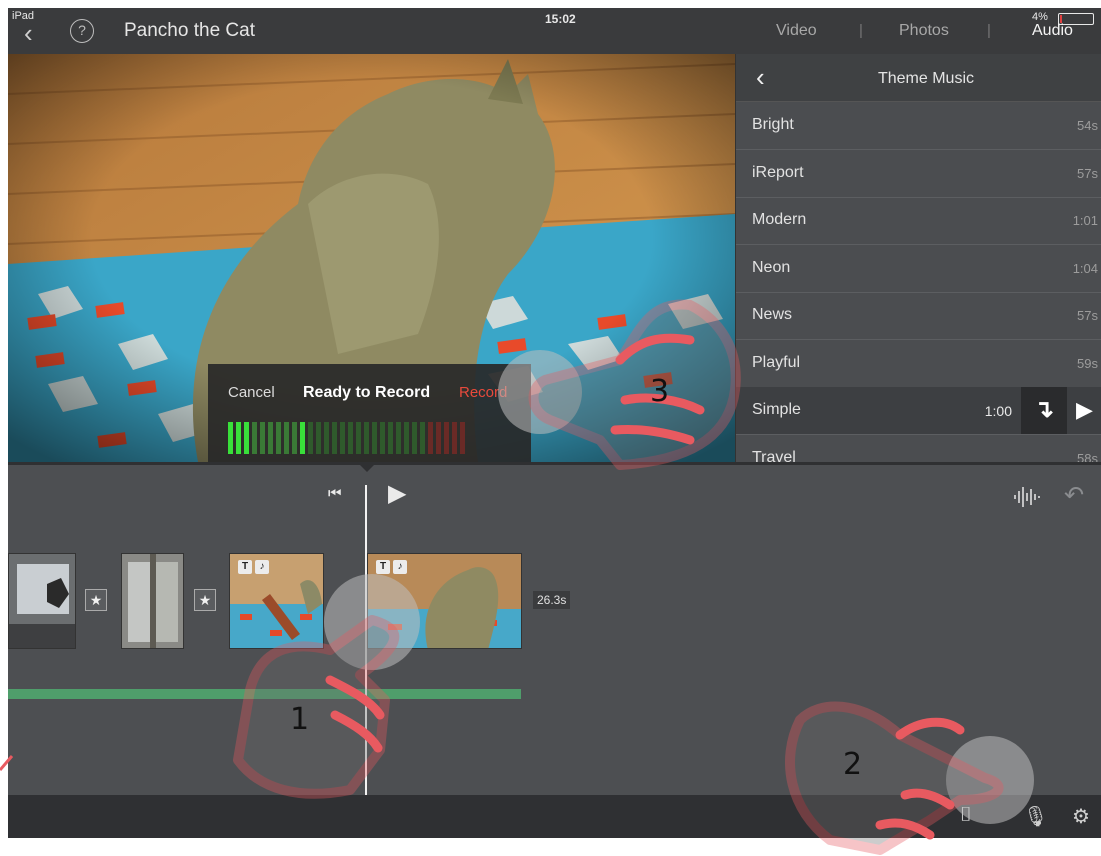 The width and height of the screenshot is (1101, 856). What do you see at coordinates (367, 392) in the screenshot?
I see `recorder-status: Ready to Record` at bounding box center [367, 392].